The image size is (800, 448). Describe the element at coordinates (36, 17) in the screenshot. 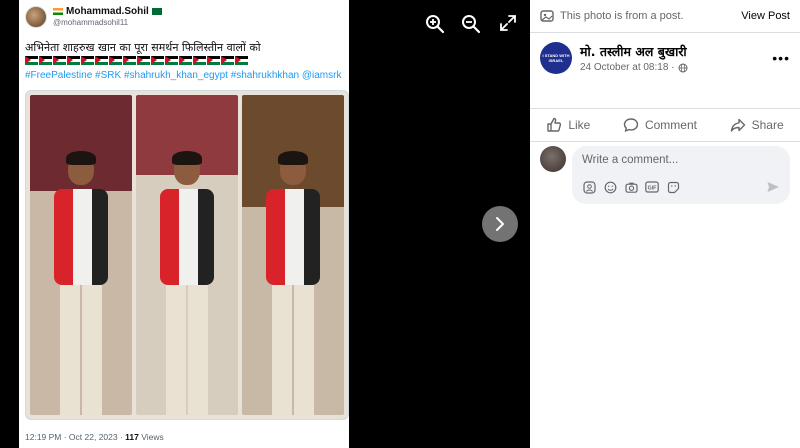

I see `tweet-avatar` at that location.